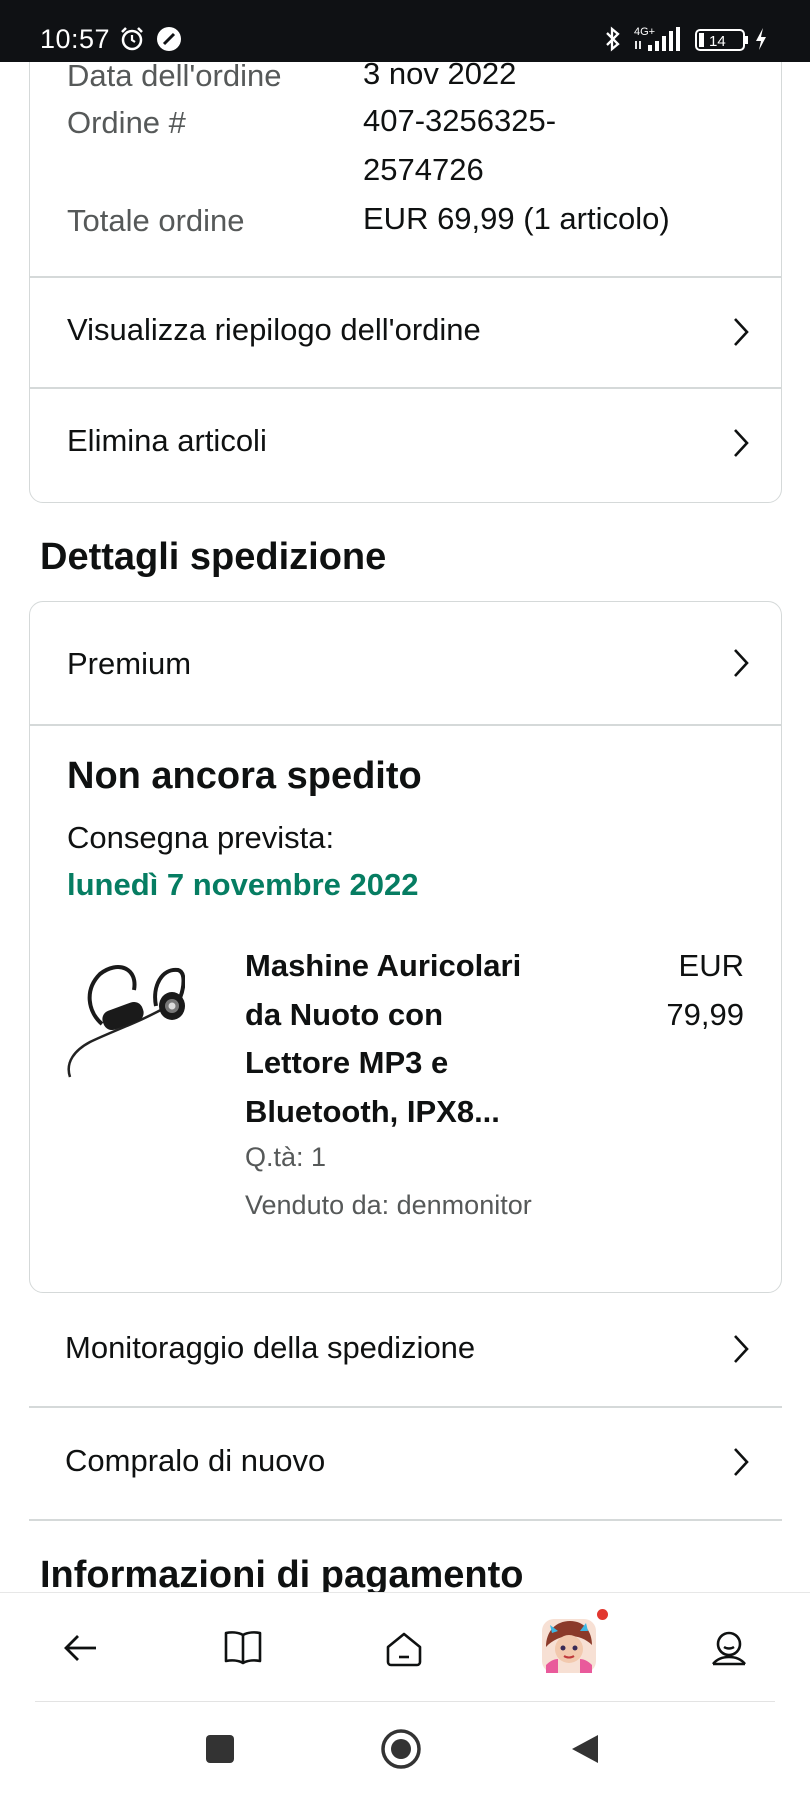  I want to click on track-shipment-row: Monitoraggio della spedizione, so click(405, 1350).